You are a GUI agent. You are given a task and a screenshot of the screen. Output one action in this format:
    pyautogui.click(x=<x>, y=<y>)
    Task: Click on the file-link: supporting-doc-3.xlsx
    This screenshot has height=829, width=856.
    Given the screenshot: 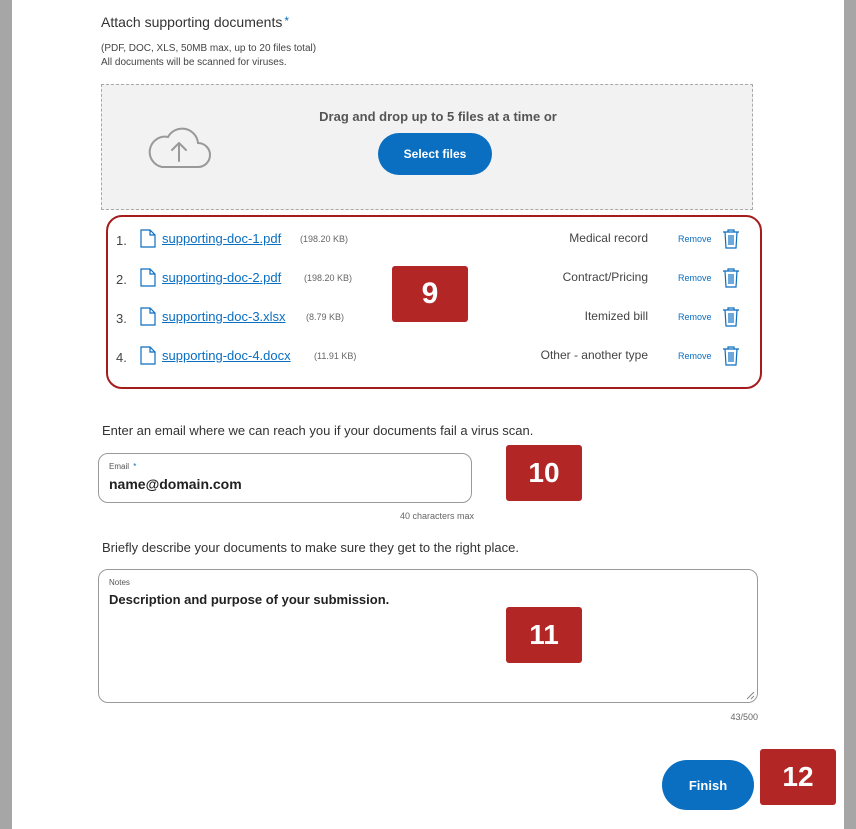 What is the action you would take?
    pyautogui.click(x=224, y=316)
    